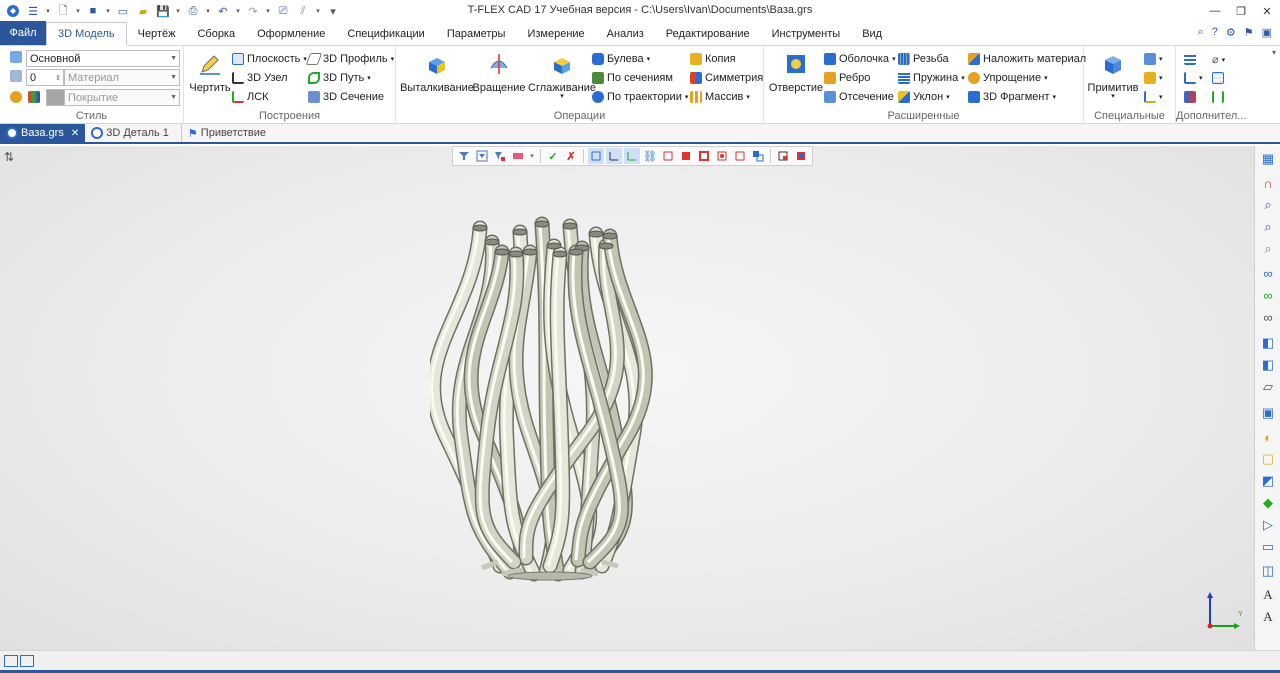 Image resolution: width=1280 pixels, height=673 pixels. What do you see at coordinates (758, 156) in the screenshot?
I see `group-select-icon` at bounding box center [758, 156].